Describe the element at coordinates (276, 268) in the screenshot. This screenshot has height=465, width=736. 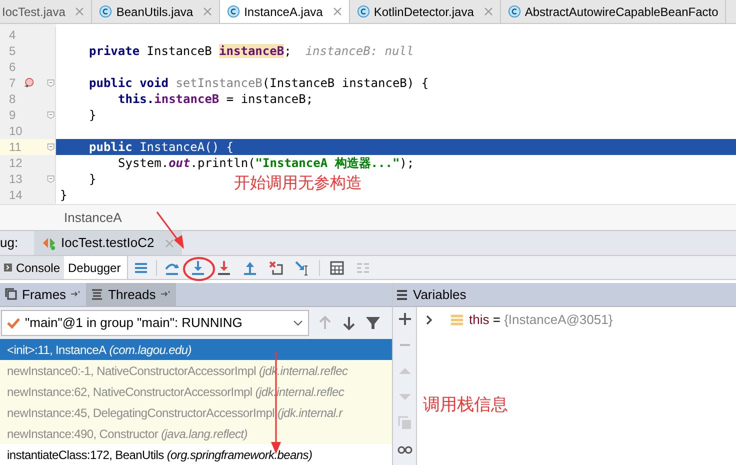
I see `drop-frame-icon` at that location.